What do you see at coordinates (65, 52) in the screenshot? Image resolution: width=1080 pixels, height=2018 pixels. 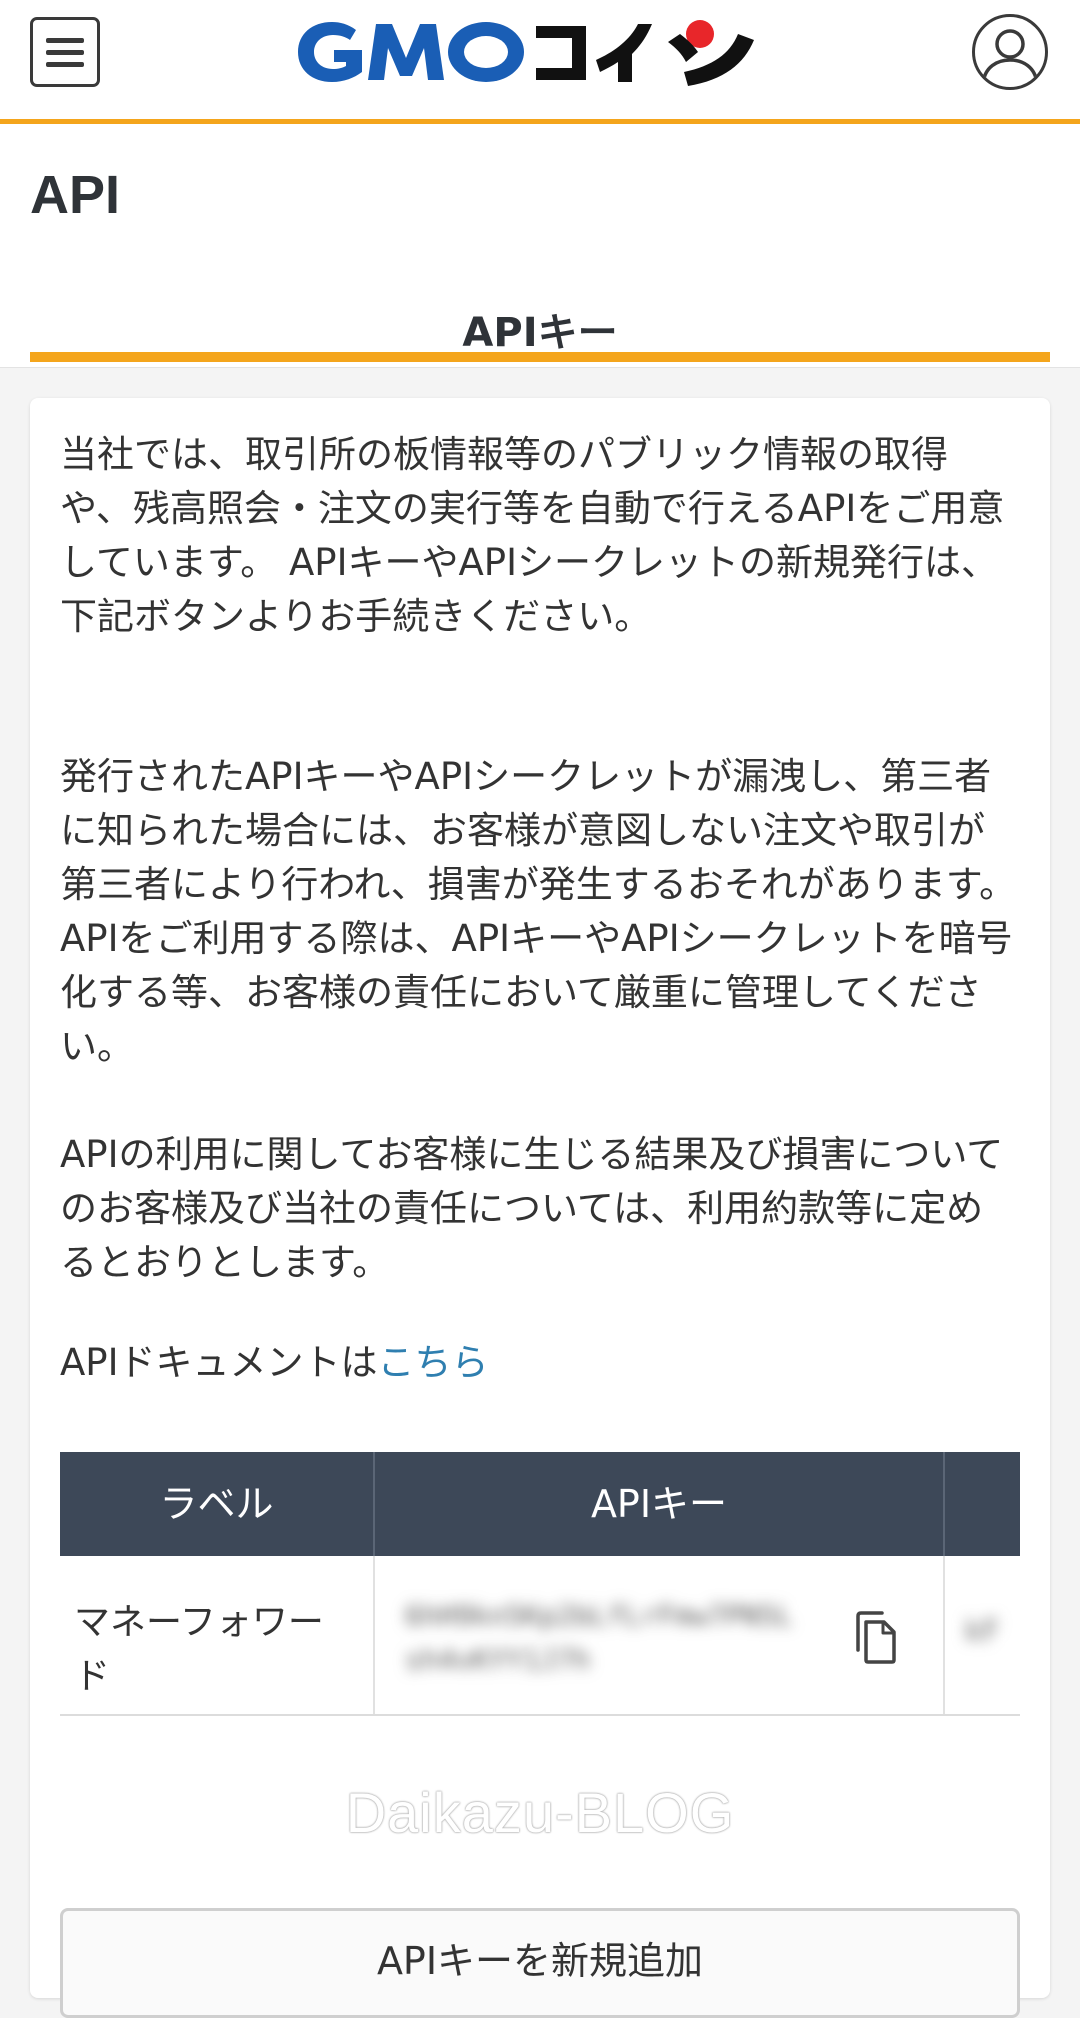 I see `hamburger-menu-icon` at bounding box center [65, 52].